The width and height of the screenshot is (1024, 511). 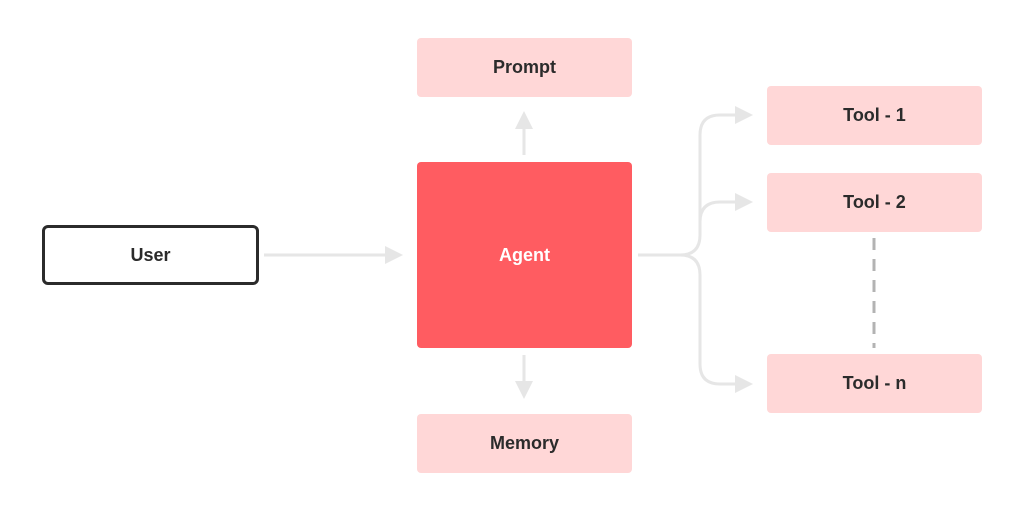 I want to click on memory-node: Memory, so click(x=524, y=443).